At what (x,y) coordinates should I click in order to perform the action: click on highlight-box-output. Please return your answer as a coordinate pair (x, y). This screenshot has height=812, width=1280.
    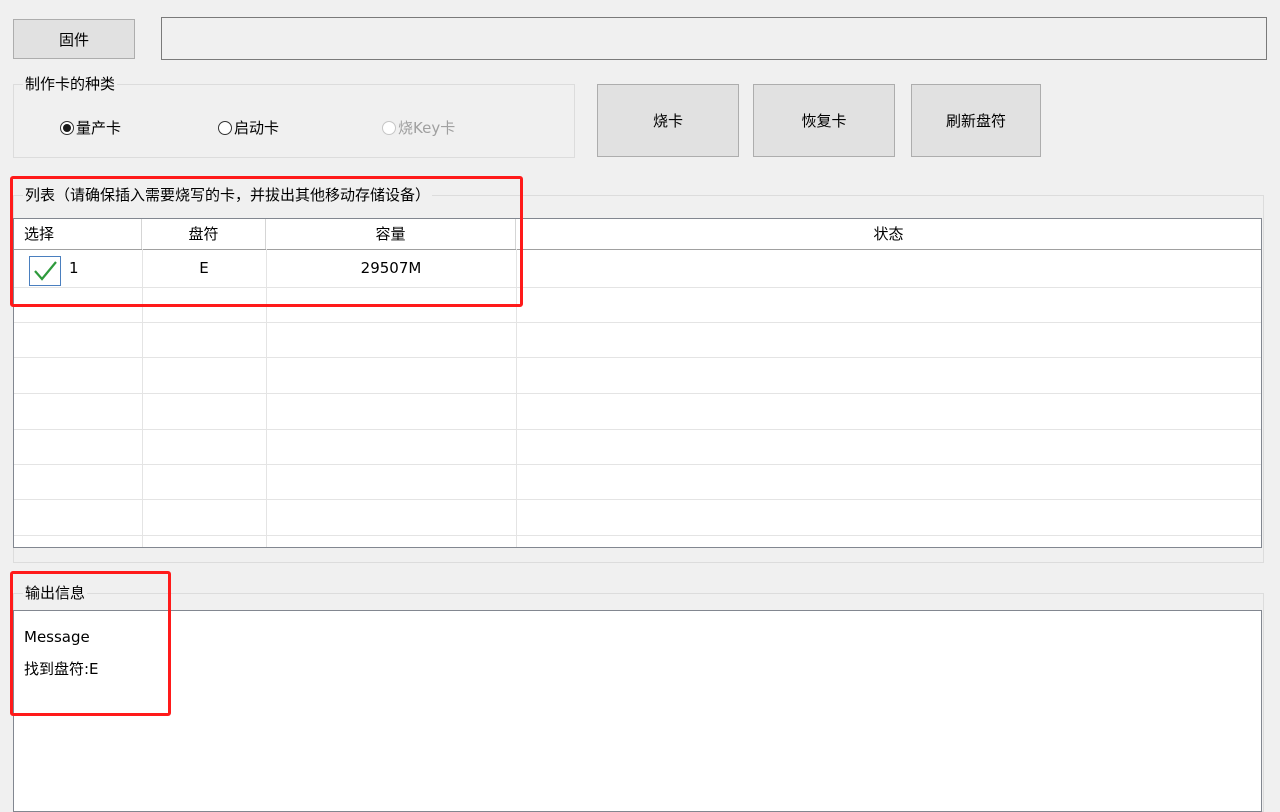
    Looking at the image, I should click on (90, 643).